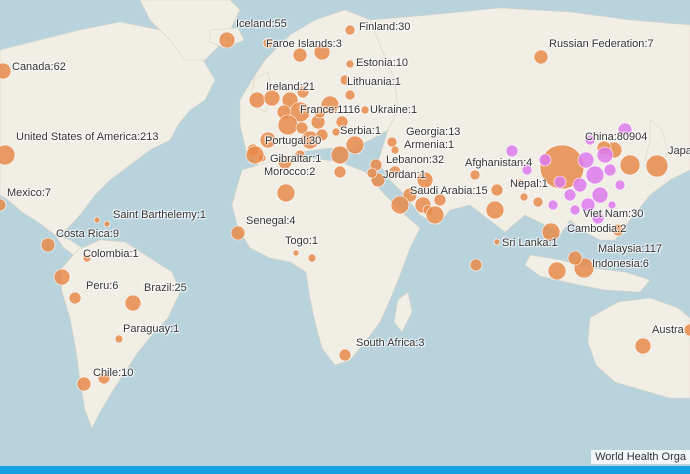  I want to click on marker-pakistan, so click(497, 190).